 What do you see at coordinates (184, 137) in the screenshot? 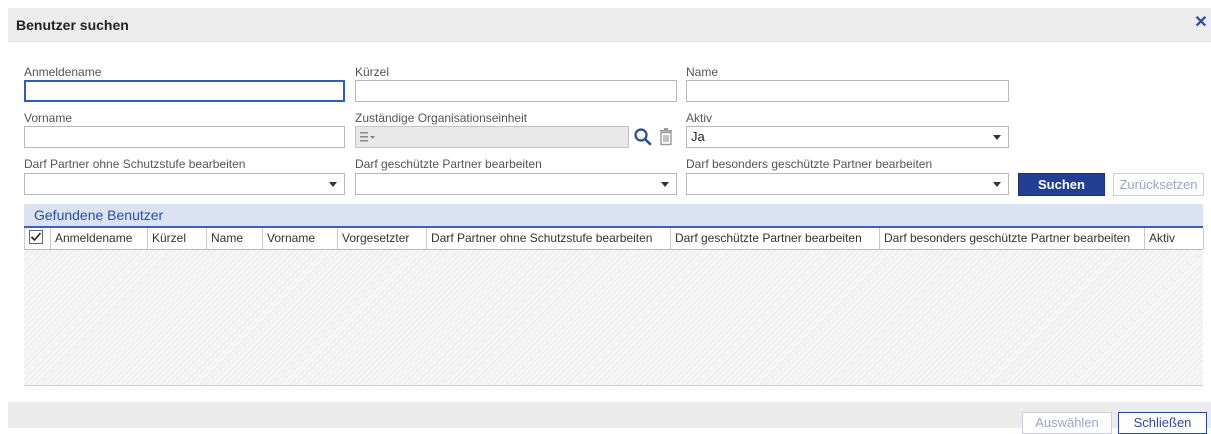
I see `vorname-input` at bounding box center [184, 137].